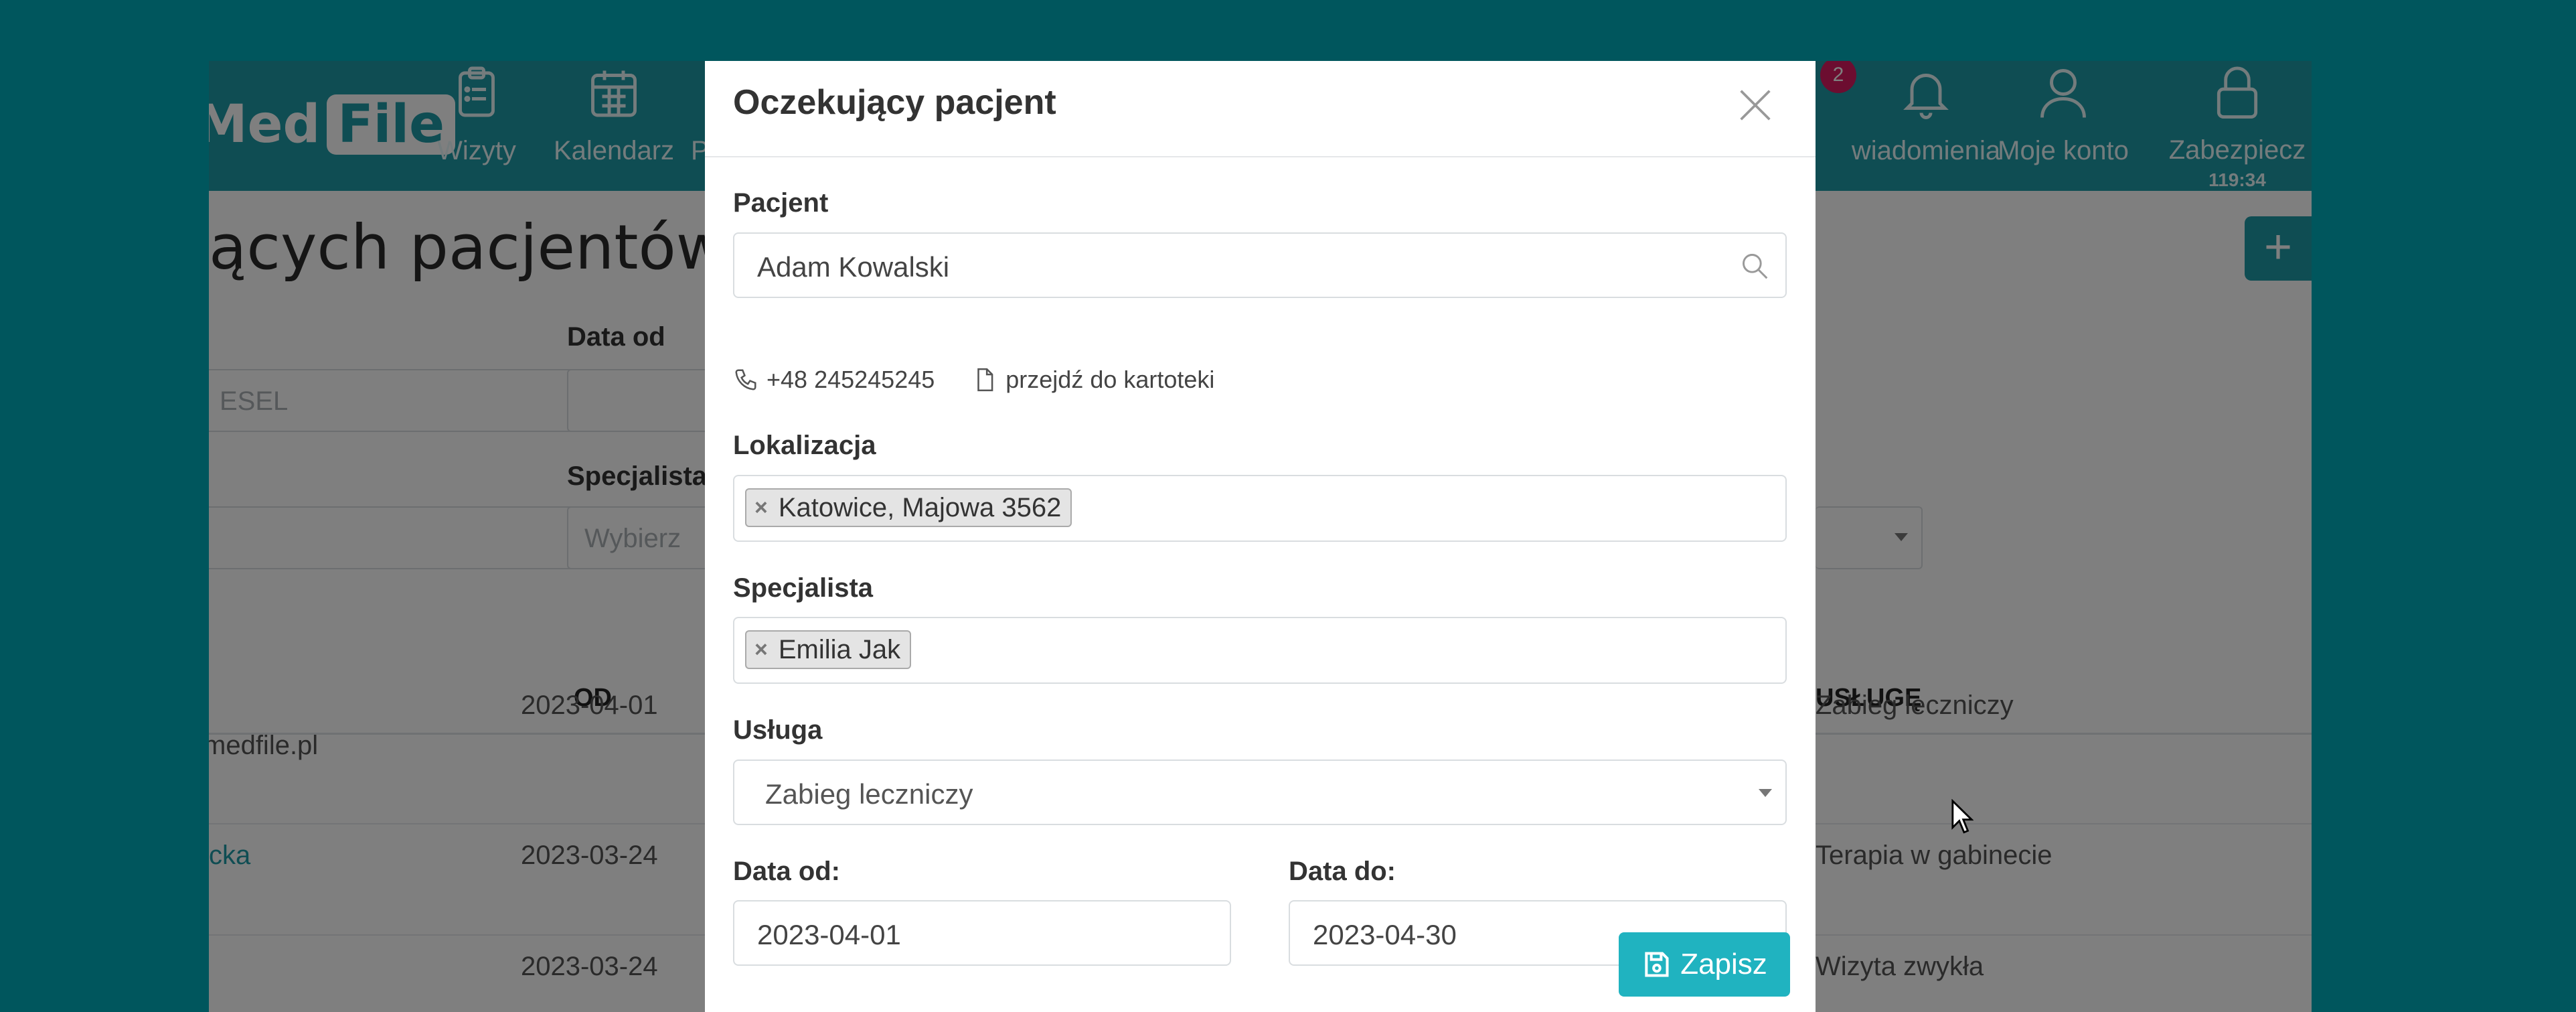  I want to click on lock-icon, so click(2238, 93).